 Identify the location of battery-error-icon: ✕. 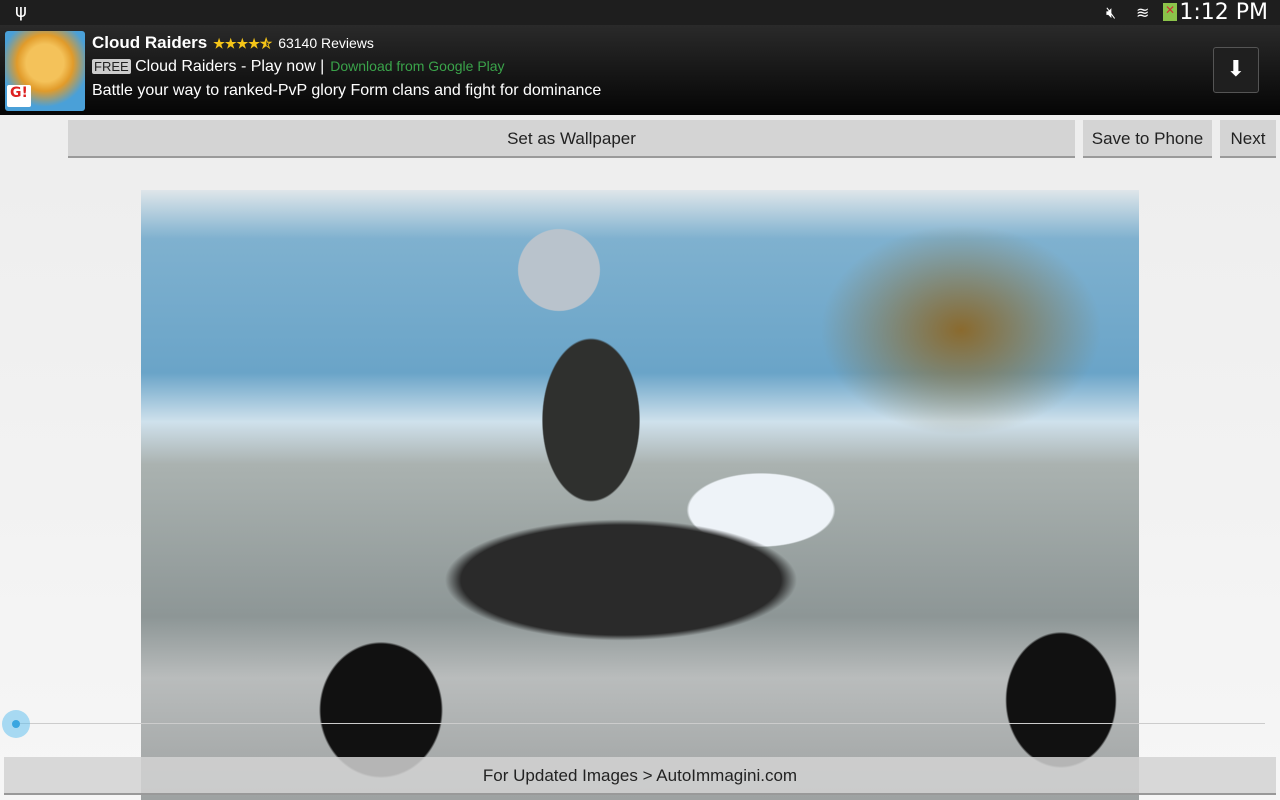
(1170, 12).